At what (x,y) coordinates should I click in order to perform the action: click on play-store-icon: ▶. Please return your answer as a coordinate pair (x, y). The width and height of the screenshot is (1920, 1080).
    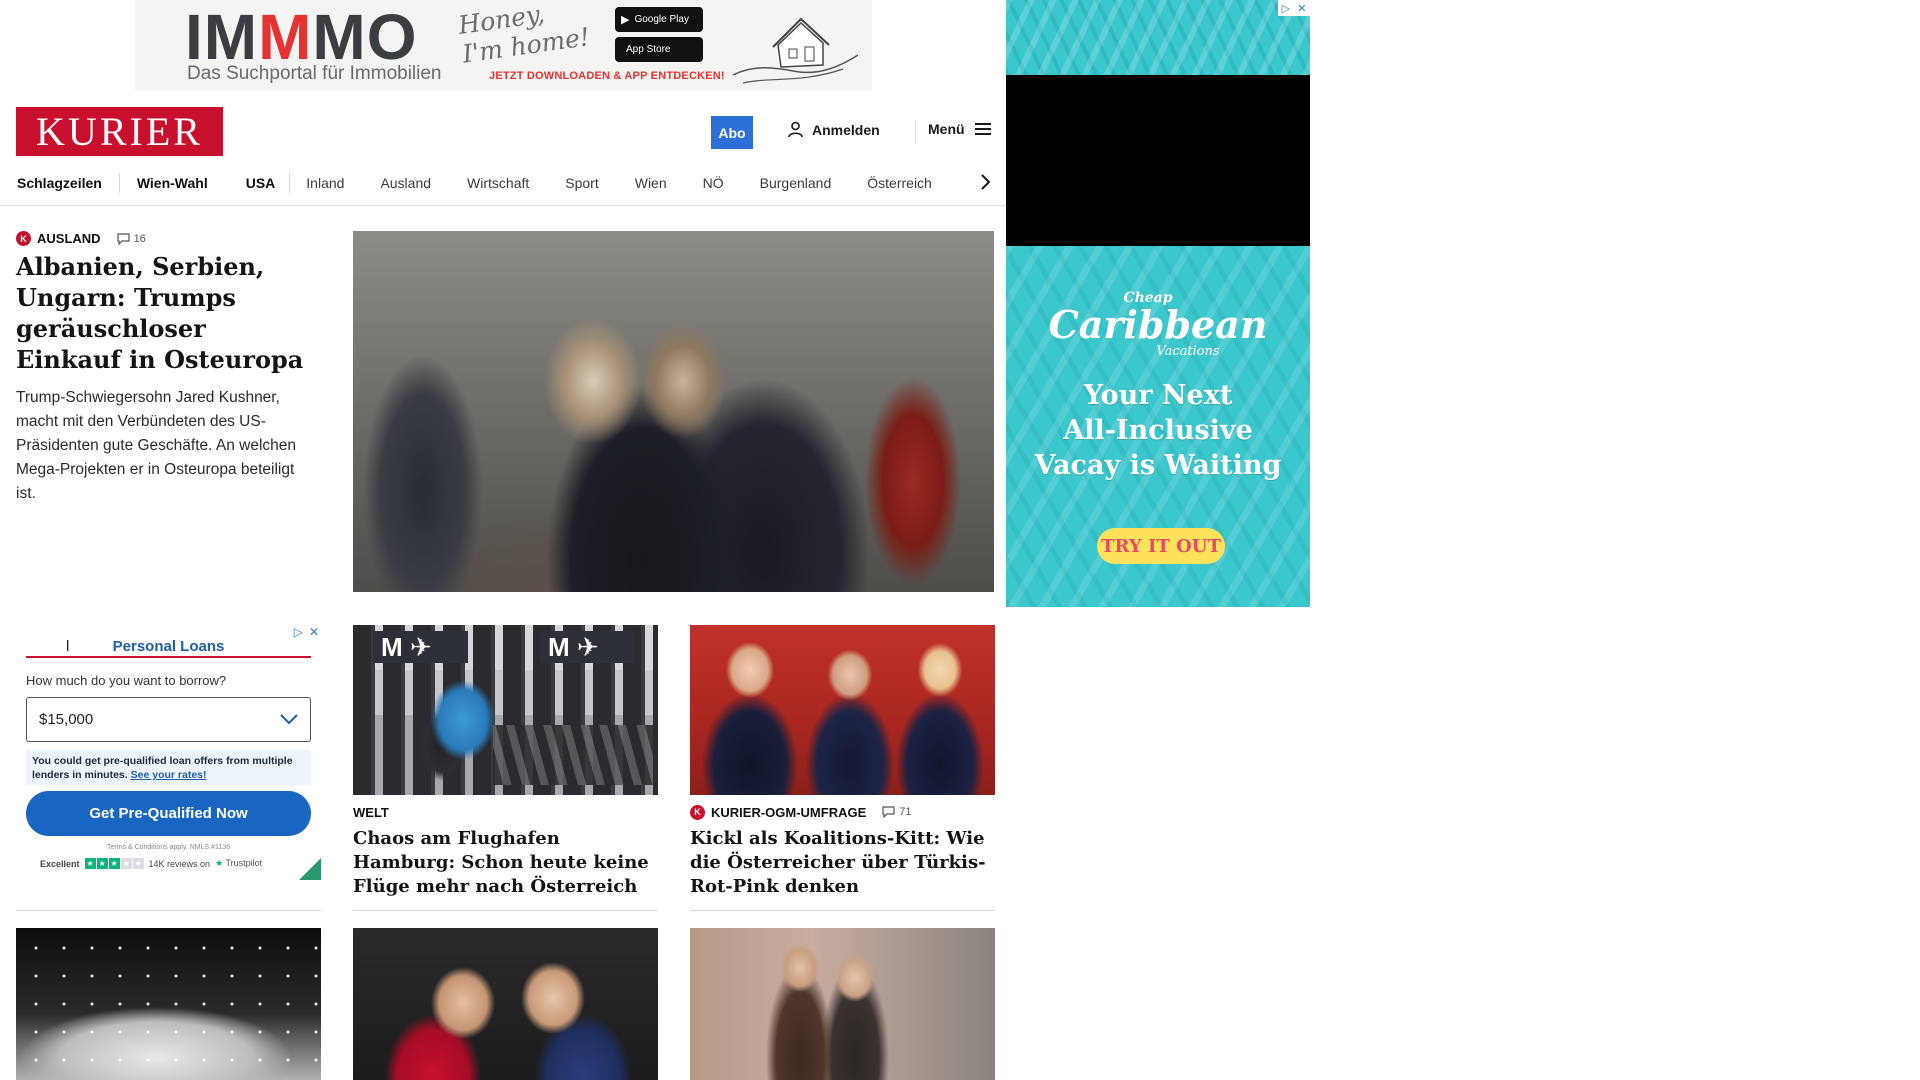
    Looking at the image, I should click on (625, 20).